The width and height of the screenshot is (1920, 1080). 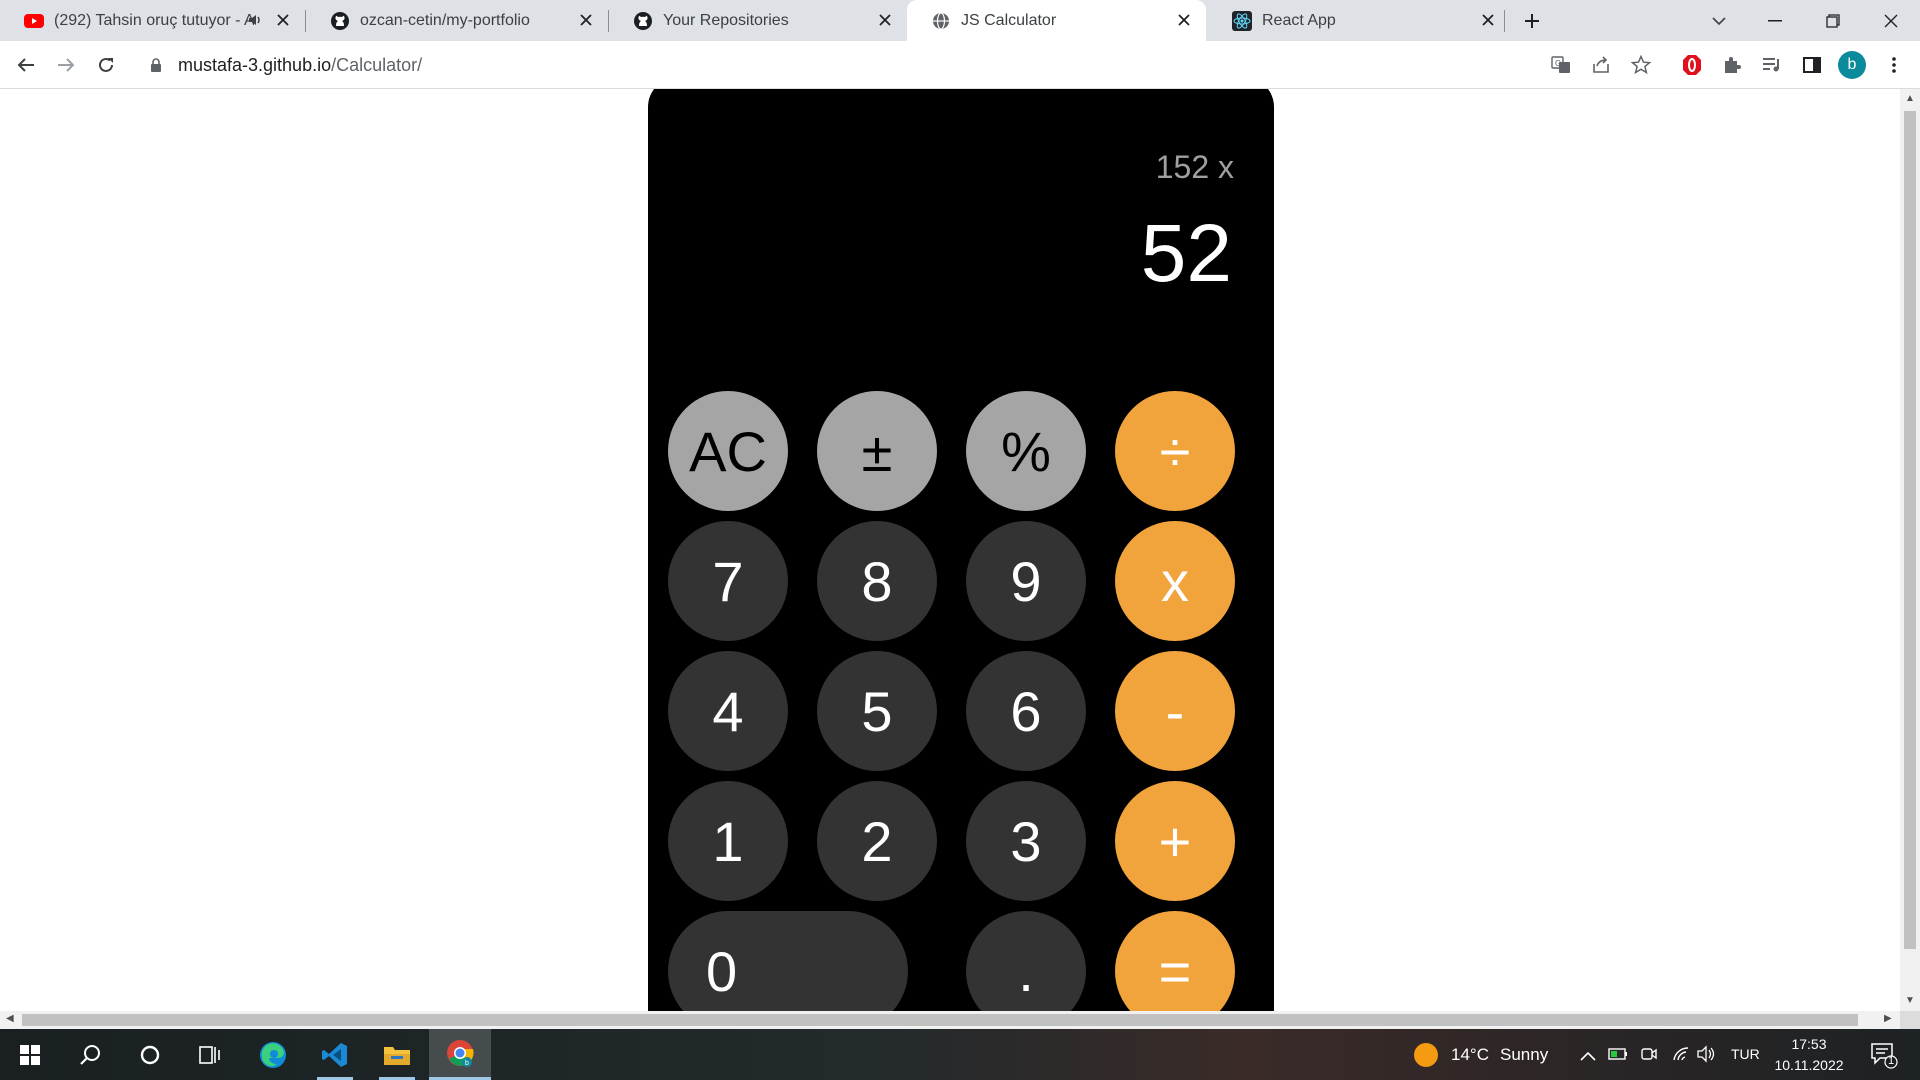 I want to click on edge-app, so click(x=273, y=1054).